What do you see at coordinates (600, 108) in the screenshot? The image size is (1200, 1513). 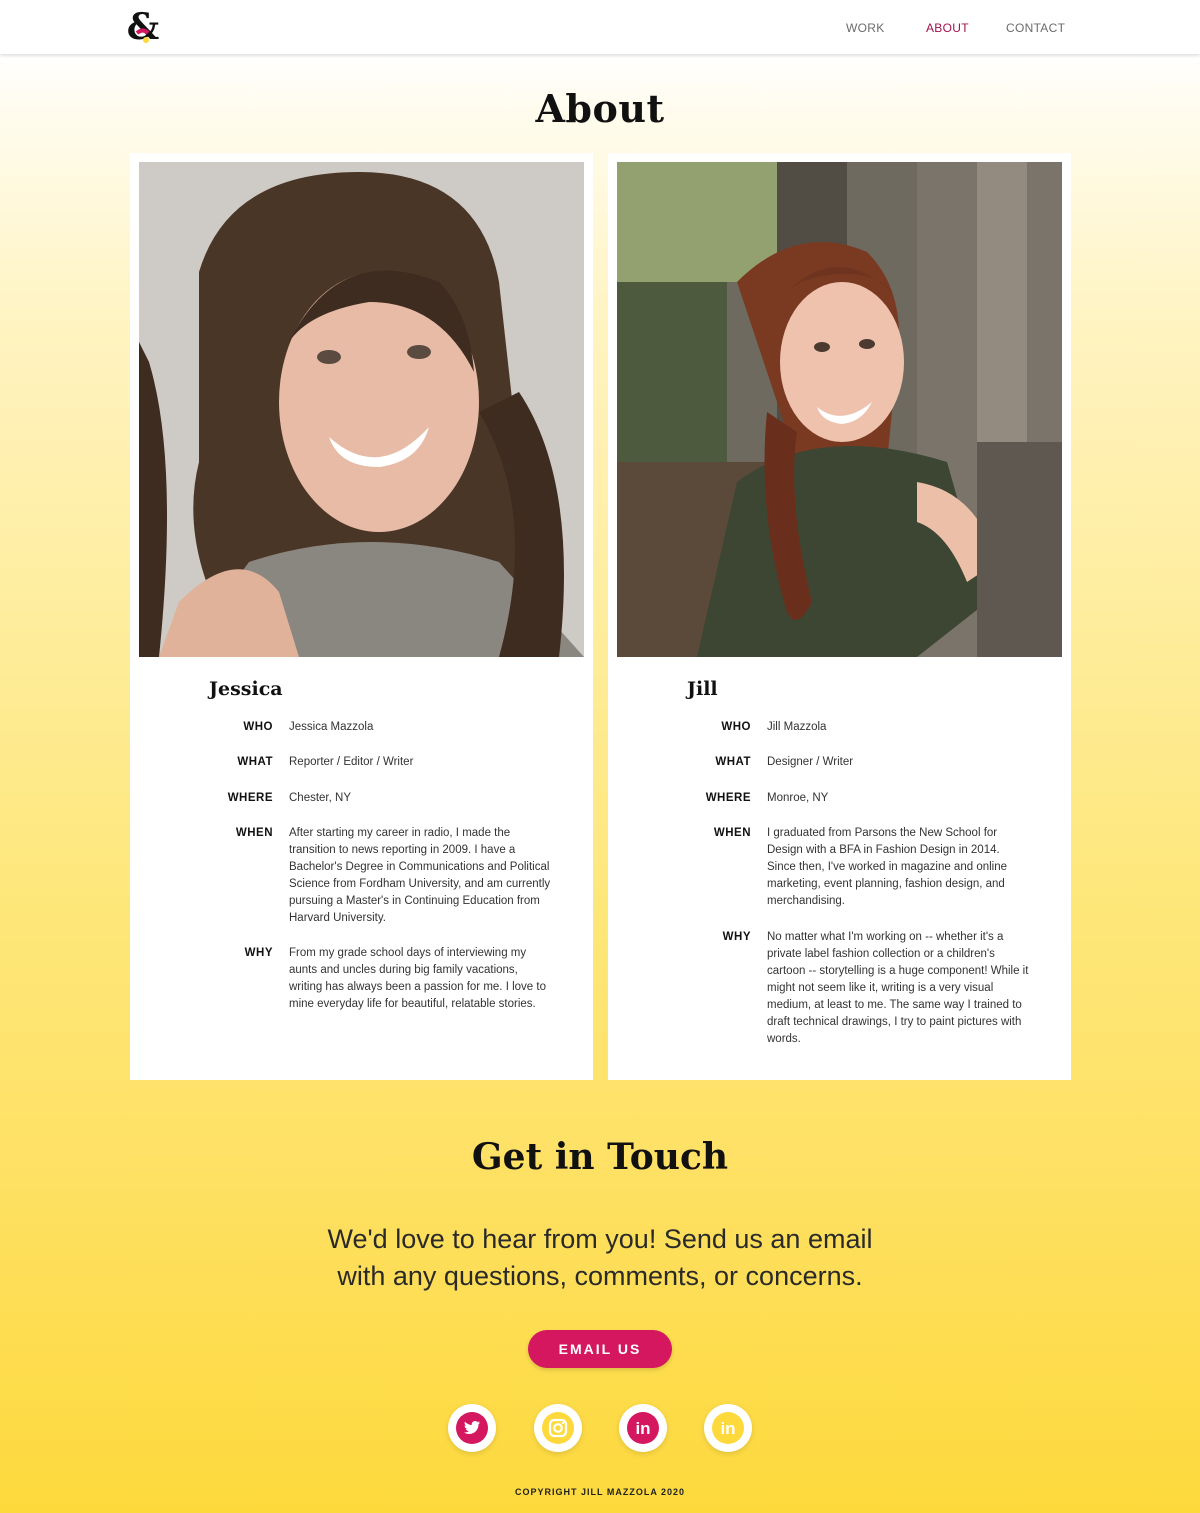 I see `page-title: About` at bounding box center [600, 108].